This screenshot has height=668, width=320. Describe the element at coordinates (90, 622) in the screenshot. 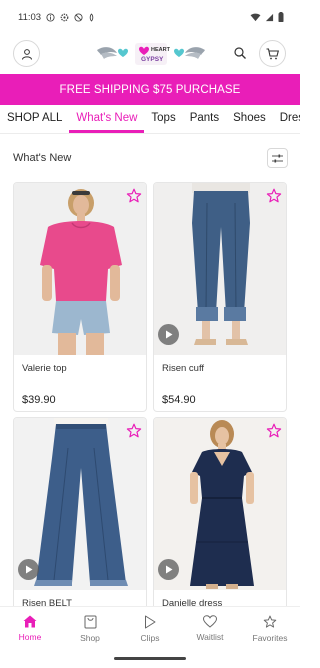

I see `shopping-bag-icon` at that location.